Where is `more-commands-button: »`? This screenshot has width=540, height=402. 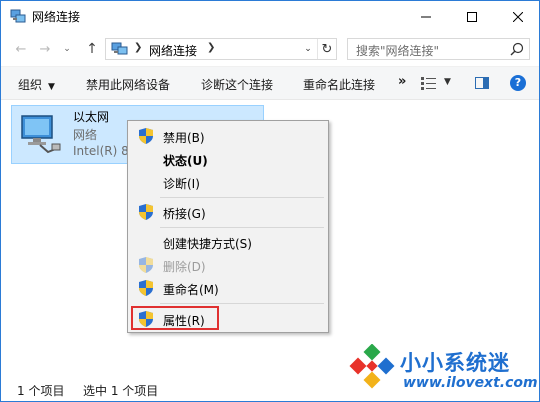
more-commands-button: » is located at coordinates (402, 81).